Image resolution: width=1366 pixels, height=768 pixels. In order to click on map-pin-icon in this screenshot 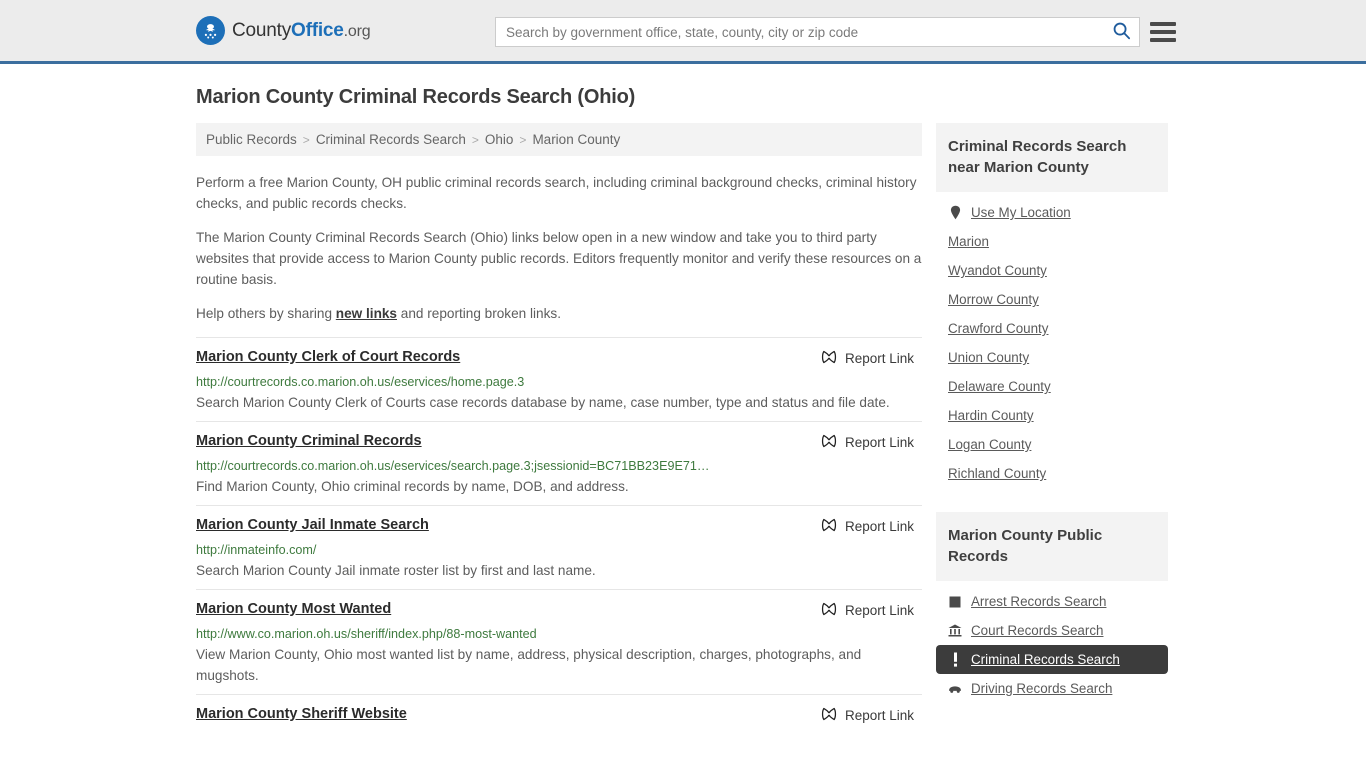, I will do `click(955, 212)`.